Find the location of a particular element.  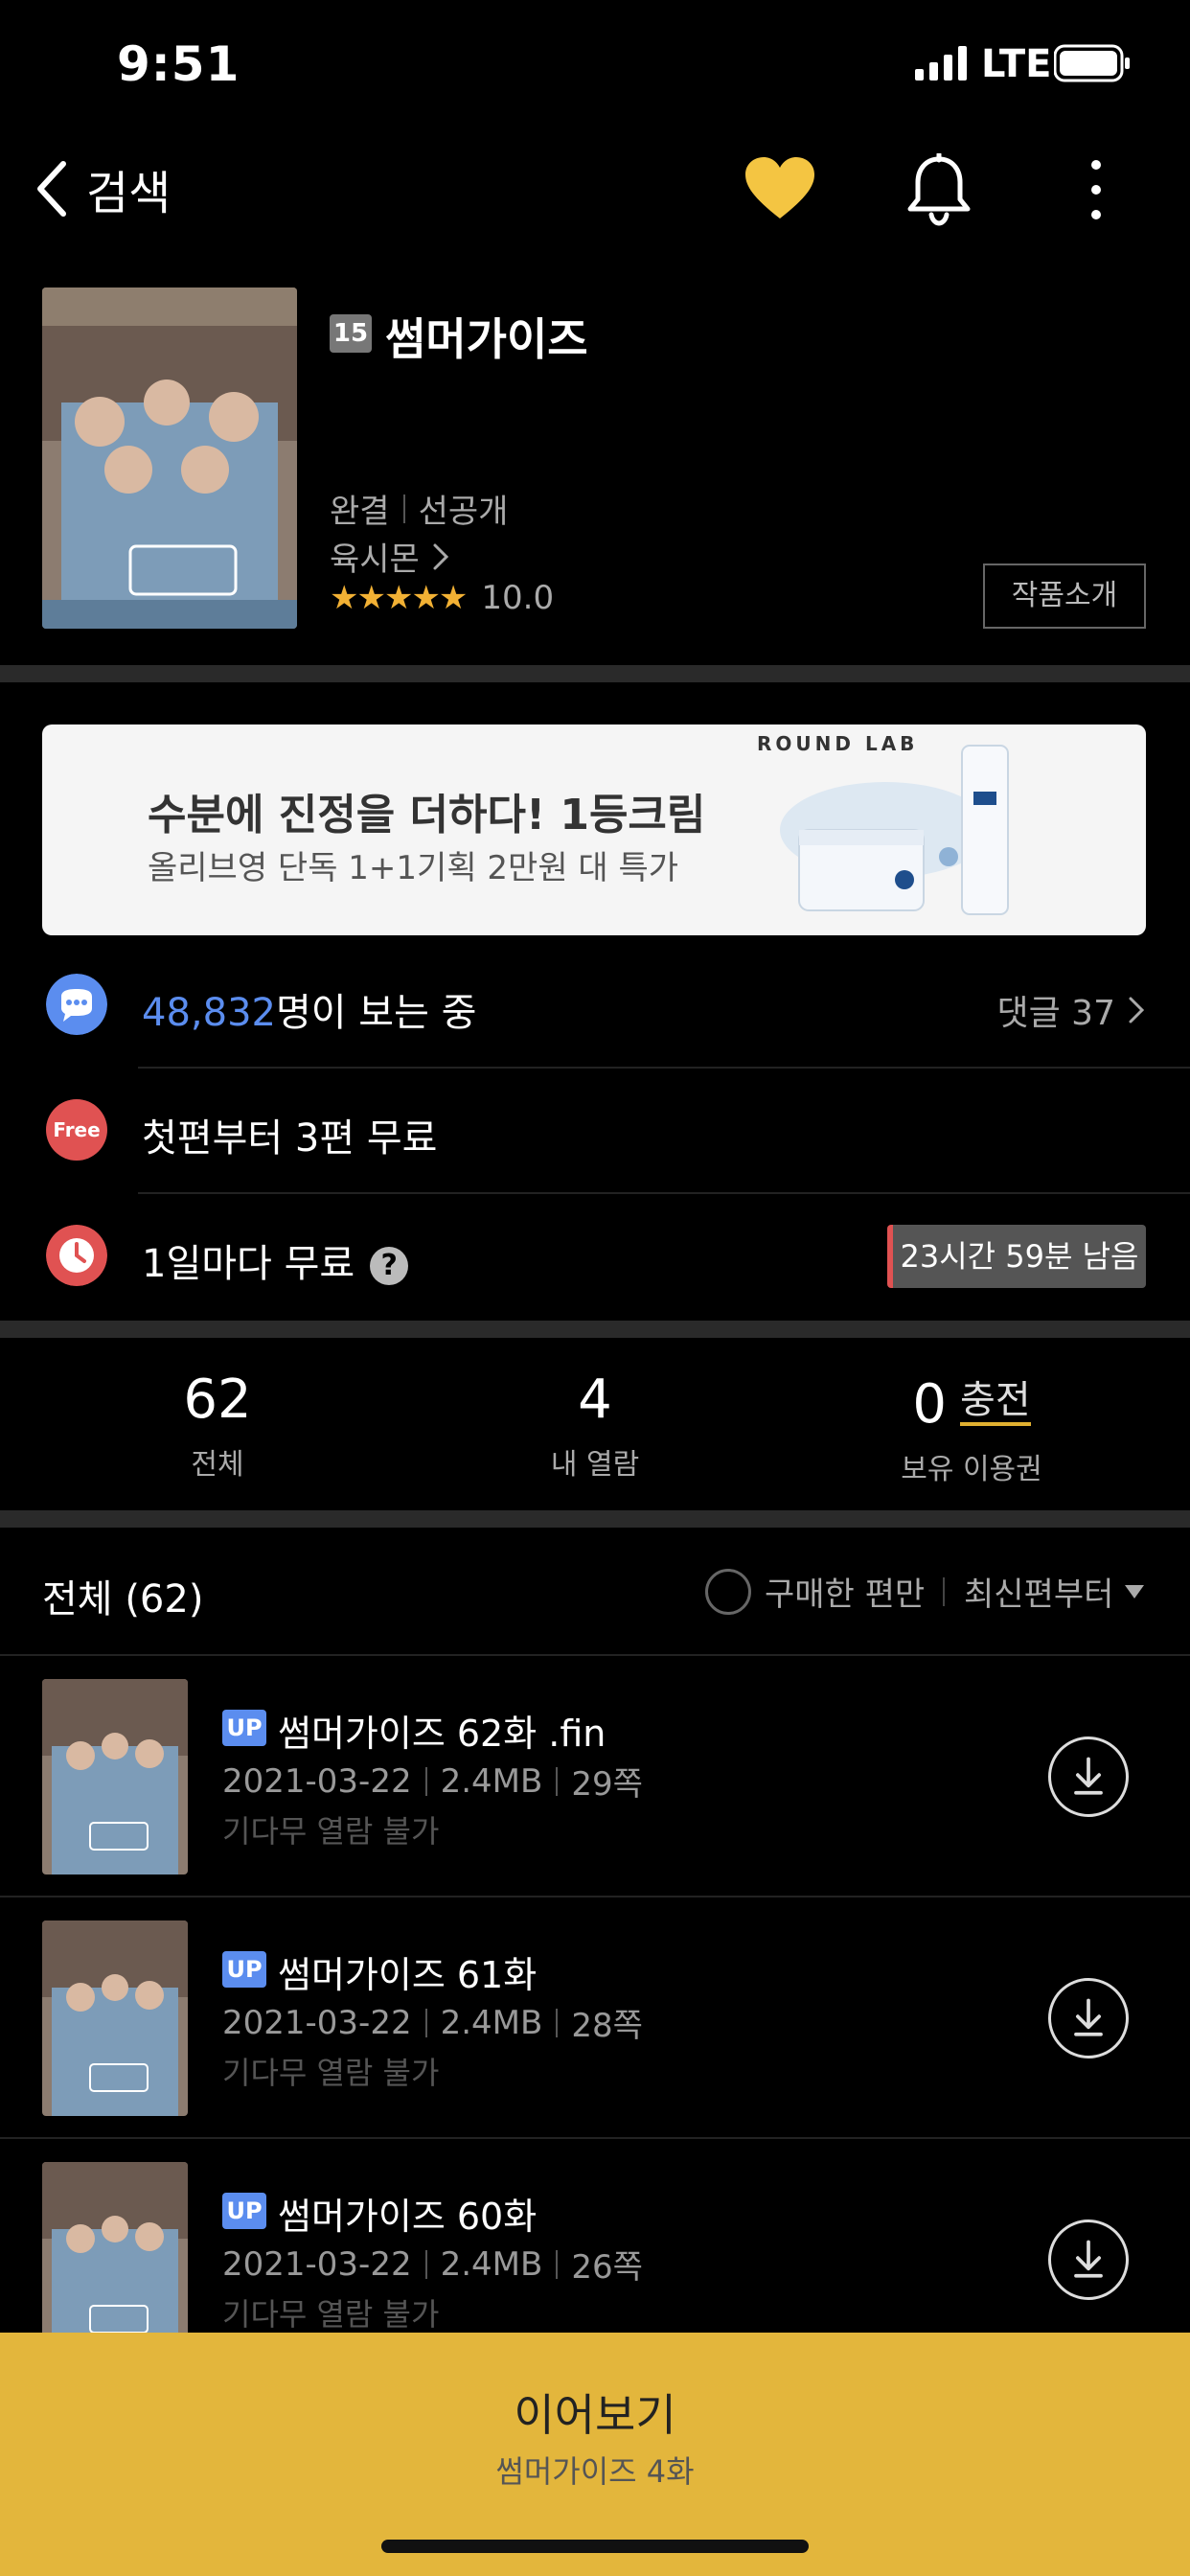

timer-badge: 23시간 59분 남음 is located at coordinates (1016, 1256).